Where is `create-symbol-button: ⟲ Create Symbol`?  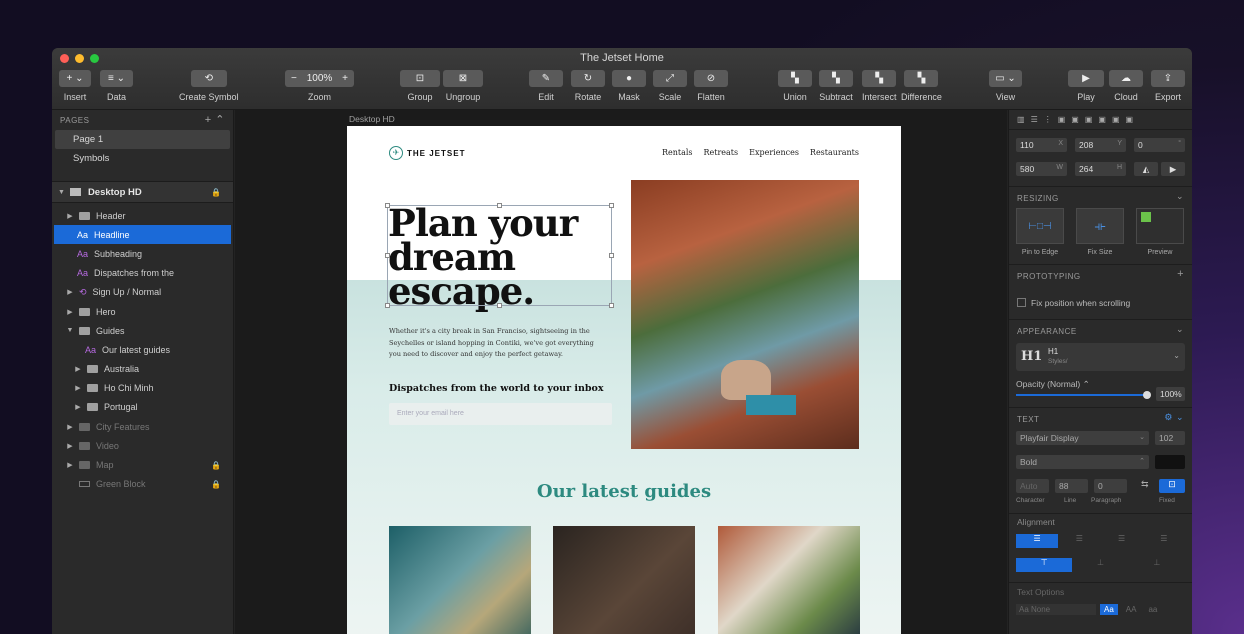 create-symbol-button: ⟲ Create Symbol is located at coordinates (209, 86).